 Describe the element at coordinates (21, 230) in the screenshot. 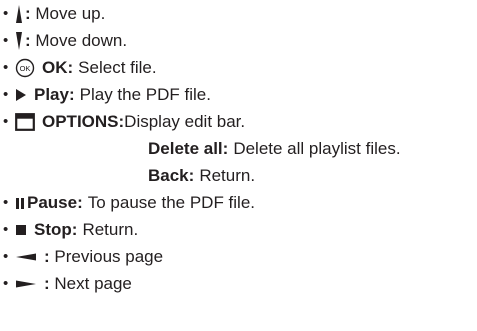

I see `stop-icon` at that location.